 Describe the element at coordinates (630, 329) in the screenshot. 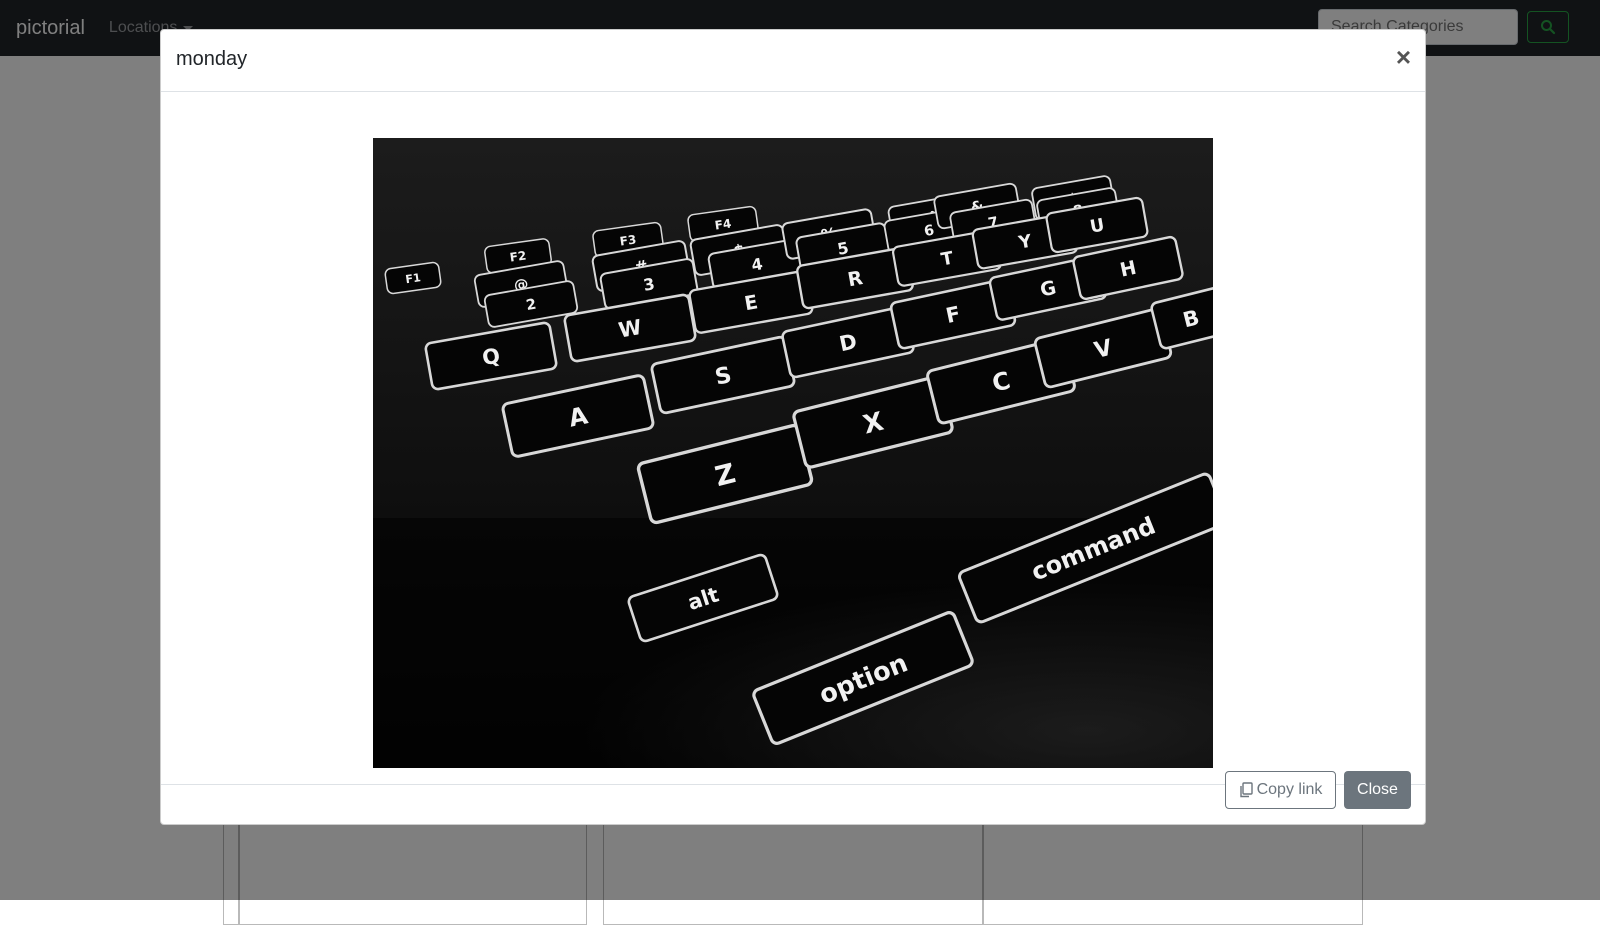

I see `keyboard-key-label: W` at that location.